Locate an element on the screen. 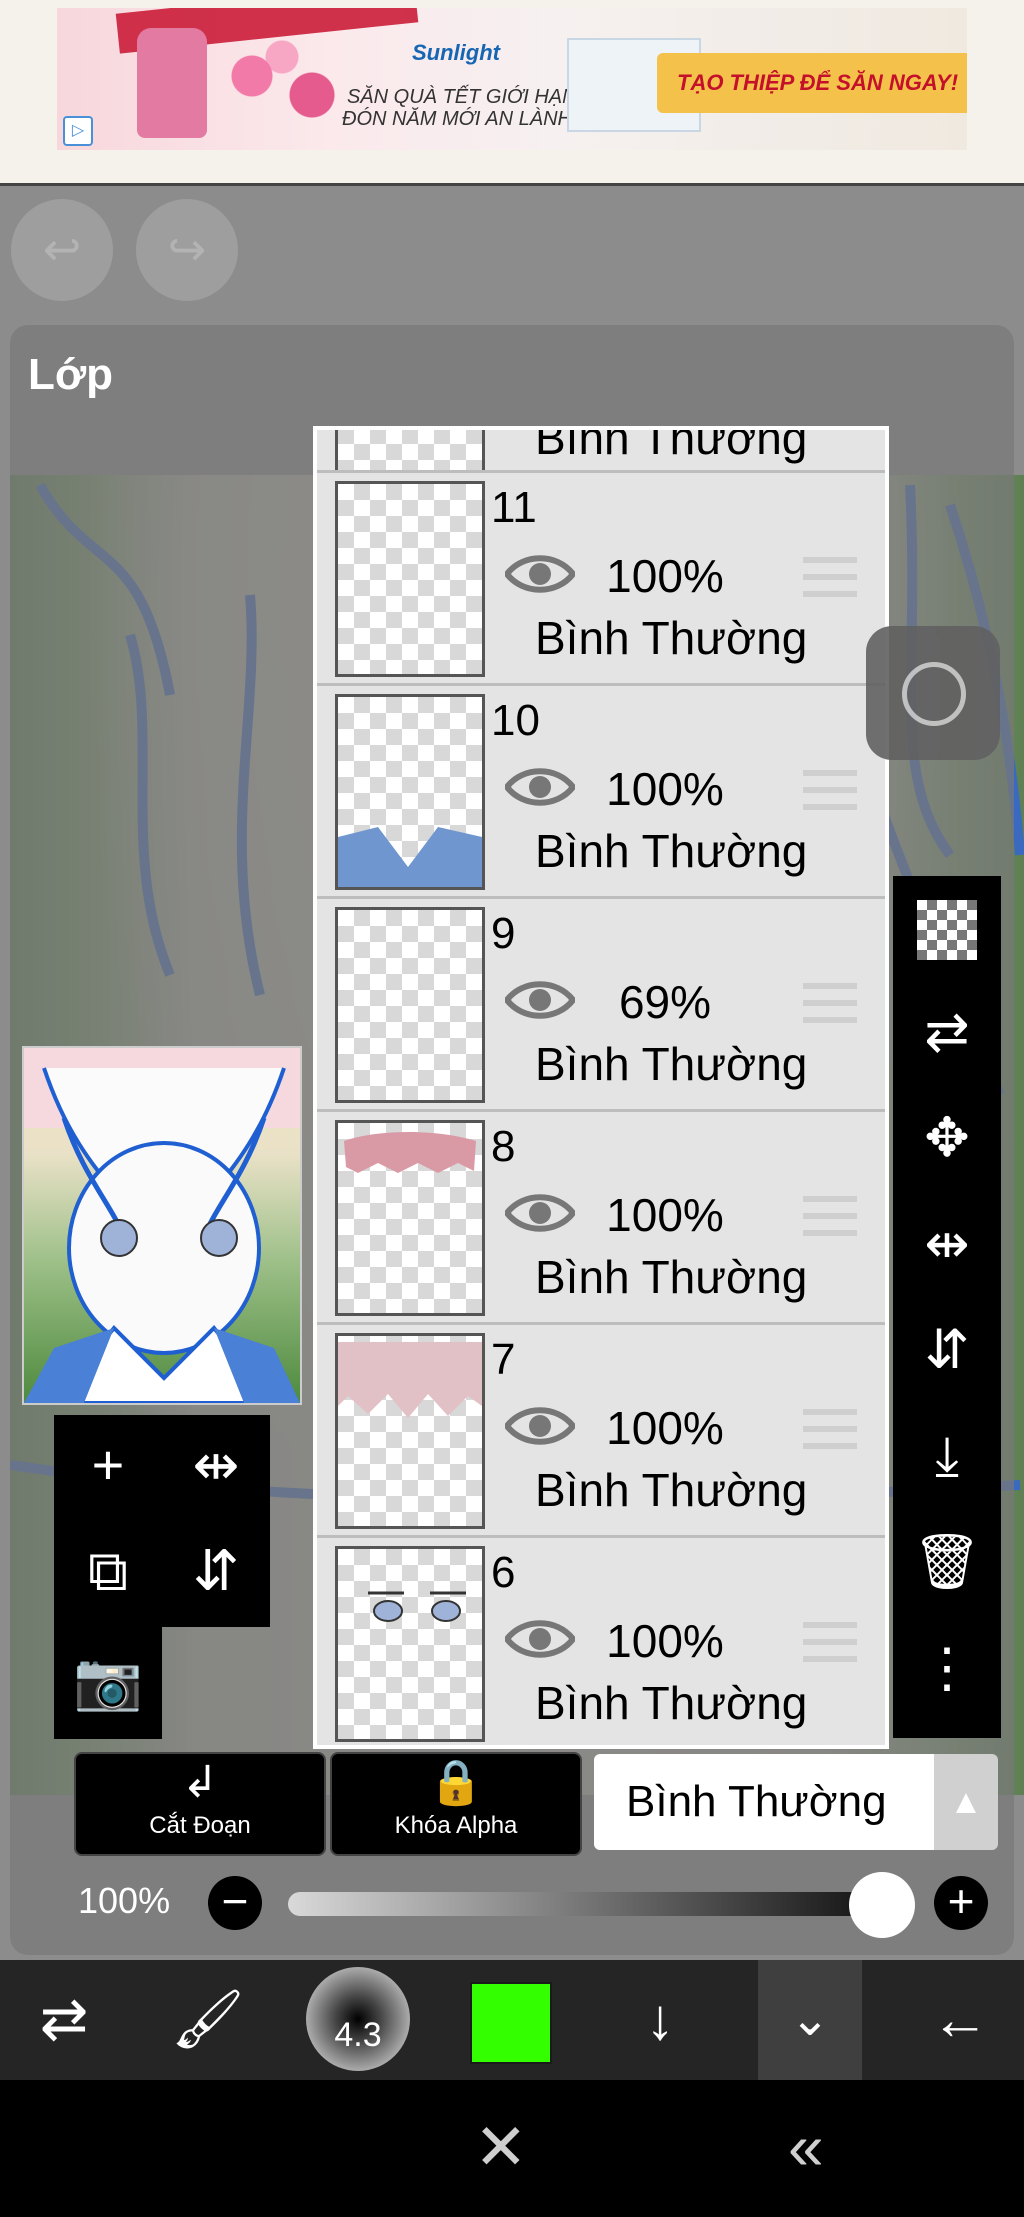 Image resolution: width=1024 pixels, height=2217 pixels. camera-icon: 📷 is located at coordinates (108, 1681).